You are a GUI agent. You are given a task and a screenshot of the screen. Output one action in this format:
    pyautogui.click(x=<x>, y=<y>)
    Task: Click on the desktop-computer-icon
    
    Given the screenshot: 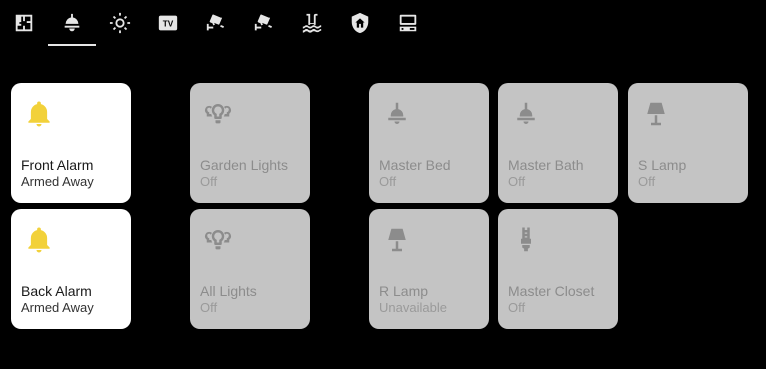 What is the action you would take?
    pyautogui.click(x=408, y=23)
    